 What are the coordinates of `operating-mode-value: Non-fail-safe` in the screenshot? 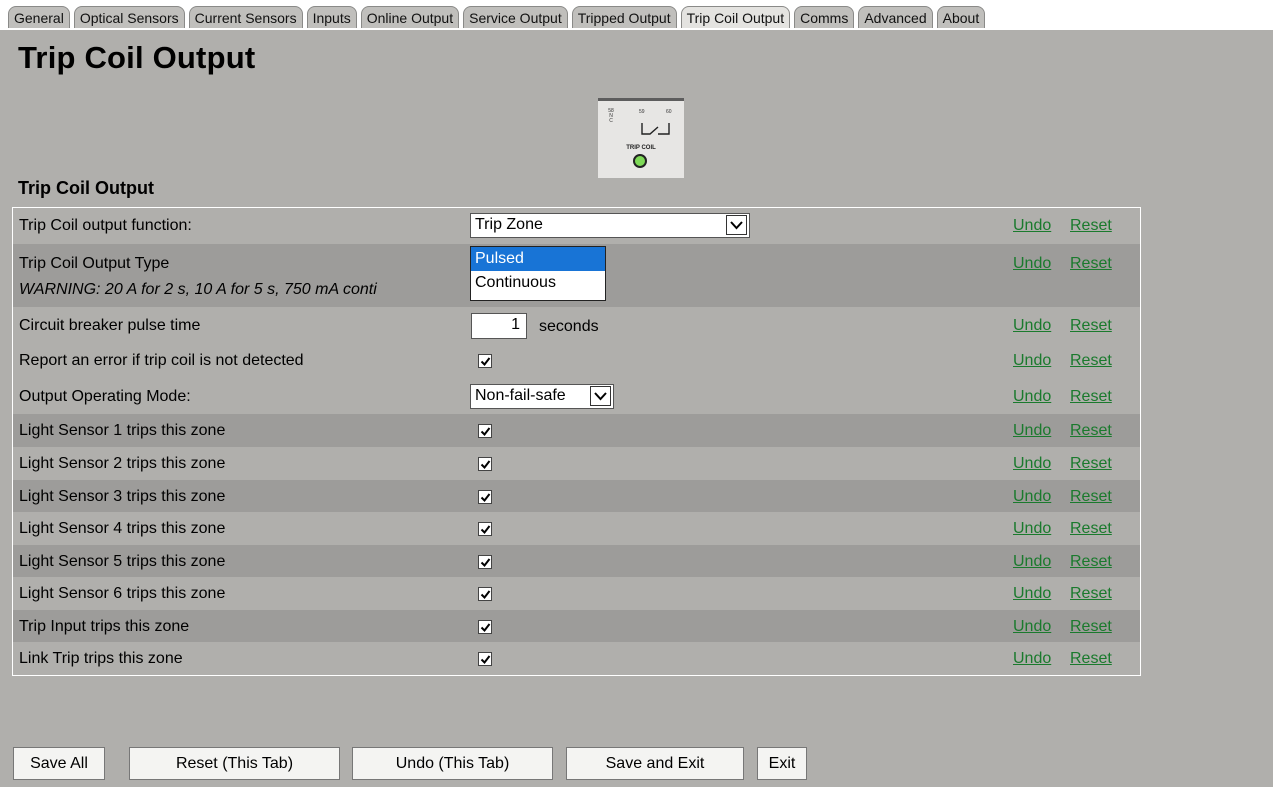 It's located at (520, 395).